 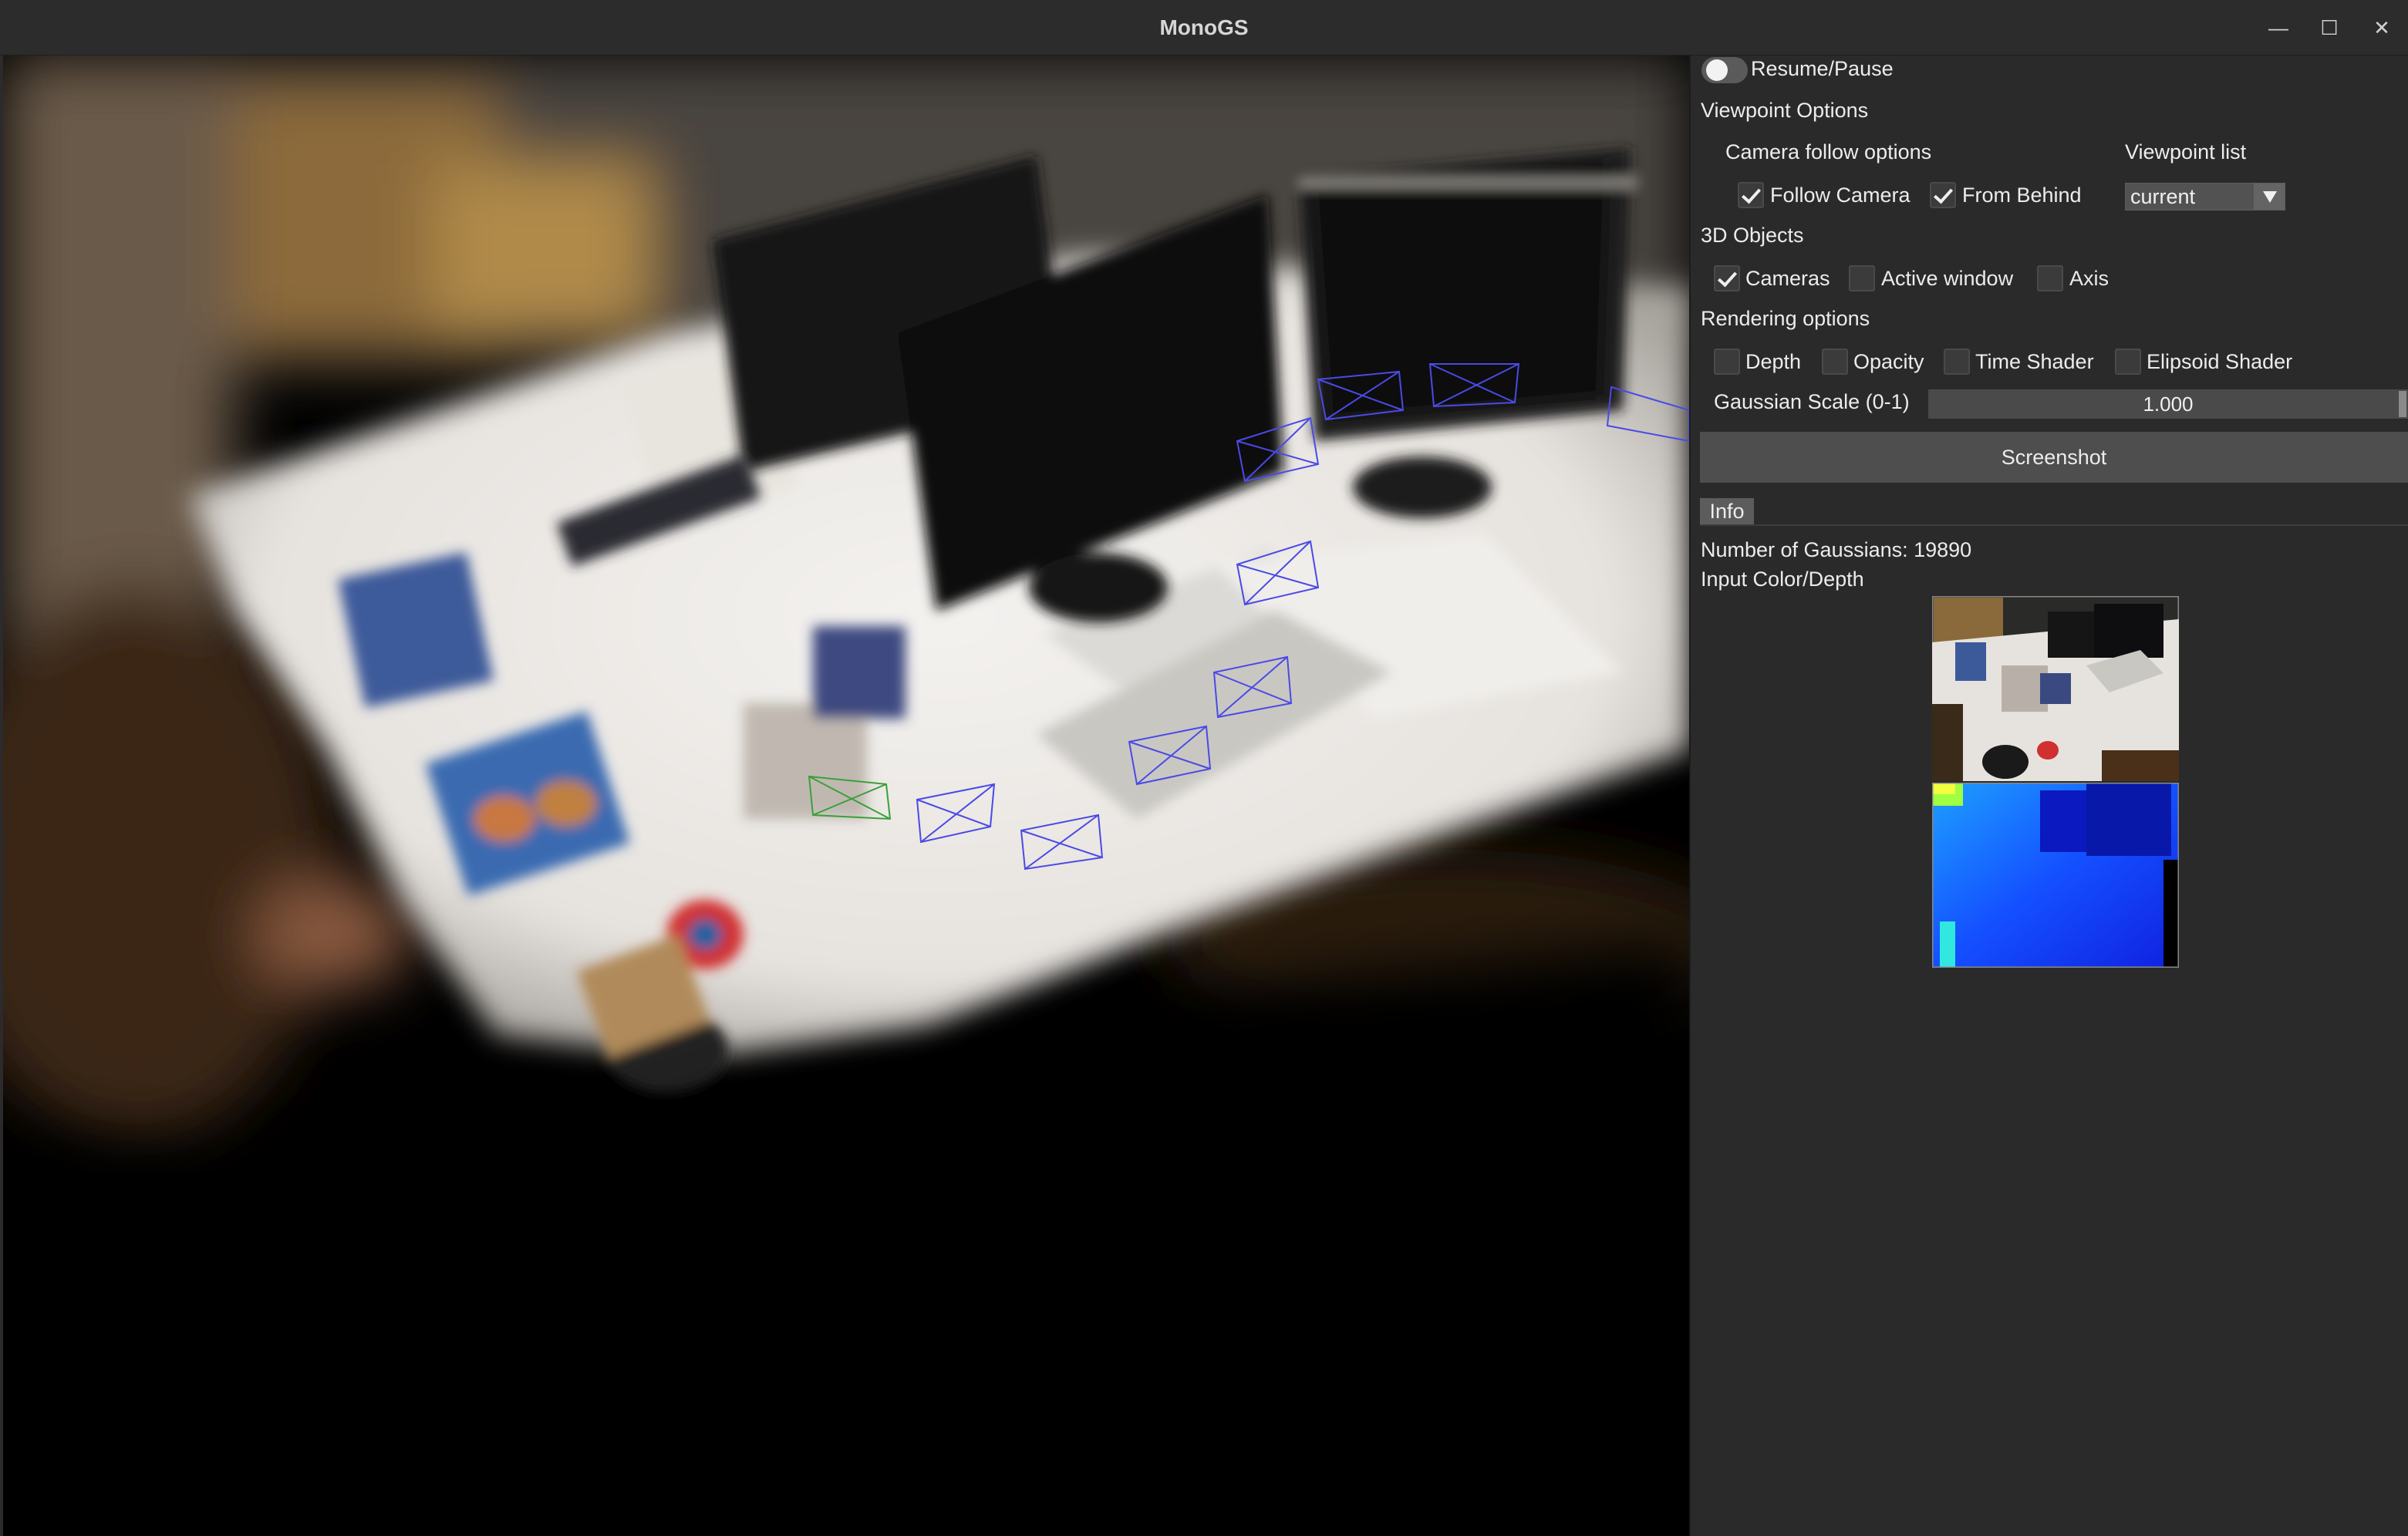 I want to click on follow-camera-checkbox, so click(x=1751, y=195).